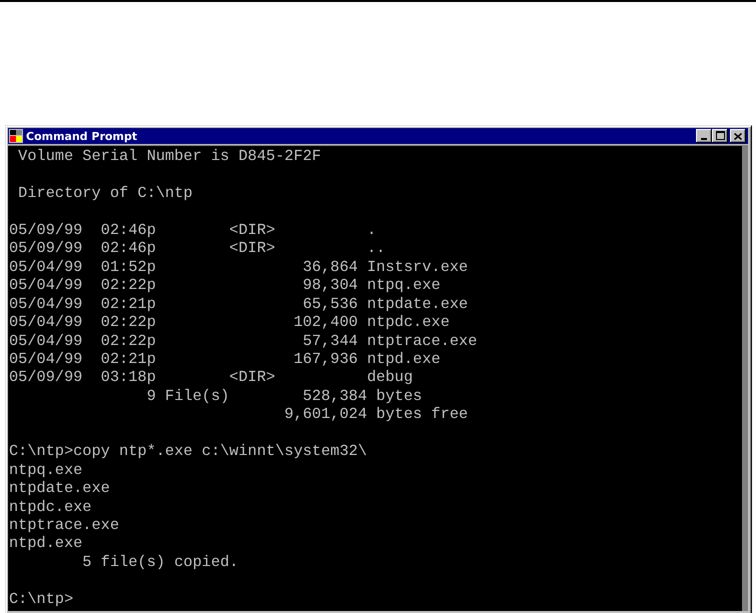 The height and width of the screenshot is (613, 756). What do you see at coordinates (243, 341) in the screenshot?
I see `console-line: 05/04/99 02:22p 57,344 ntptrace.exe` at bounding box center [243, 341].